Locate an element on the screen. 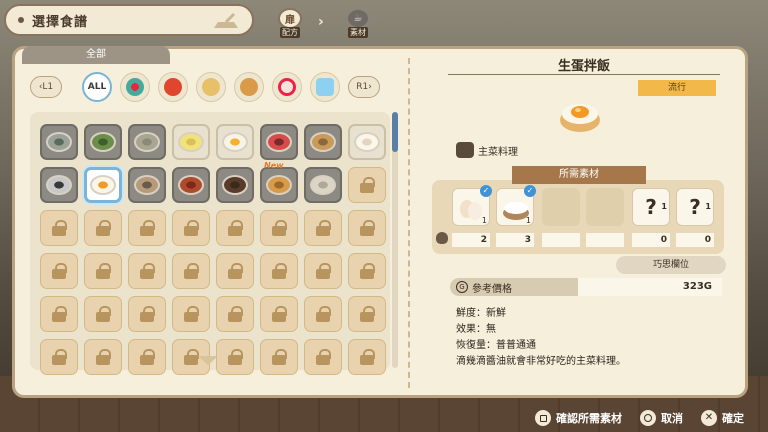  l1-label: L1 is located at coordinates (48, 87).